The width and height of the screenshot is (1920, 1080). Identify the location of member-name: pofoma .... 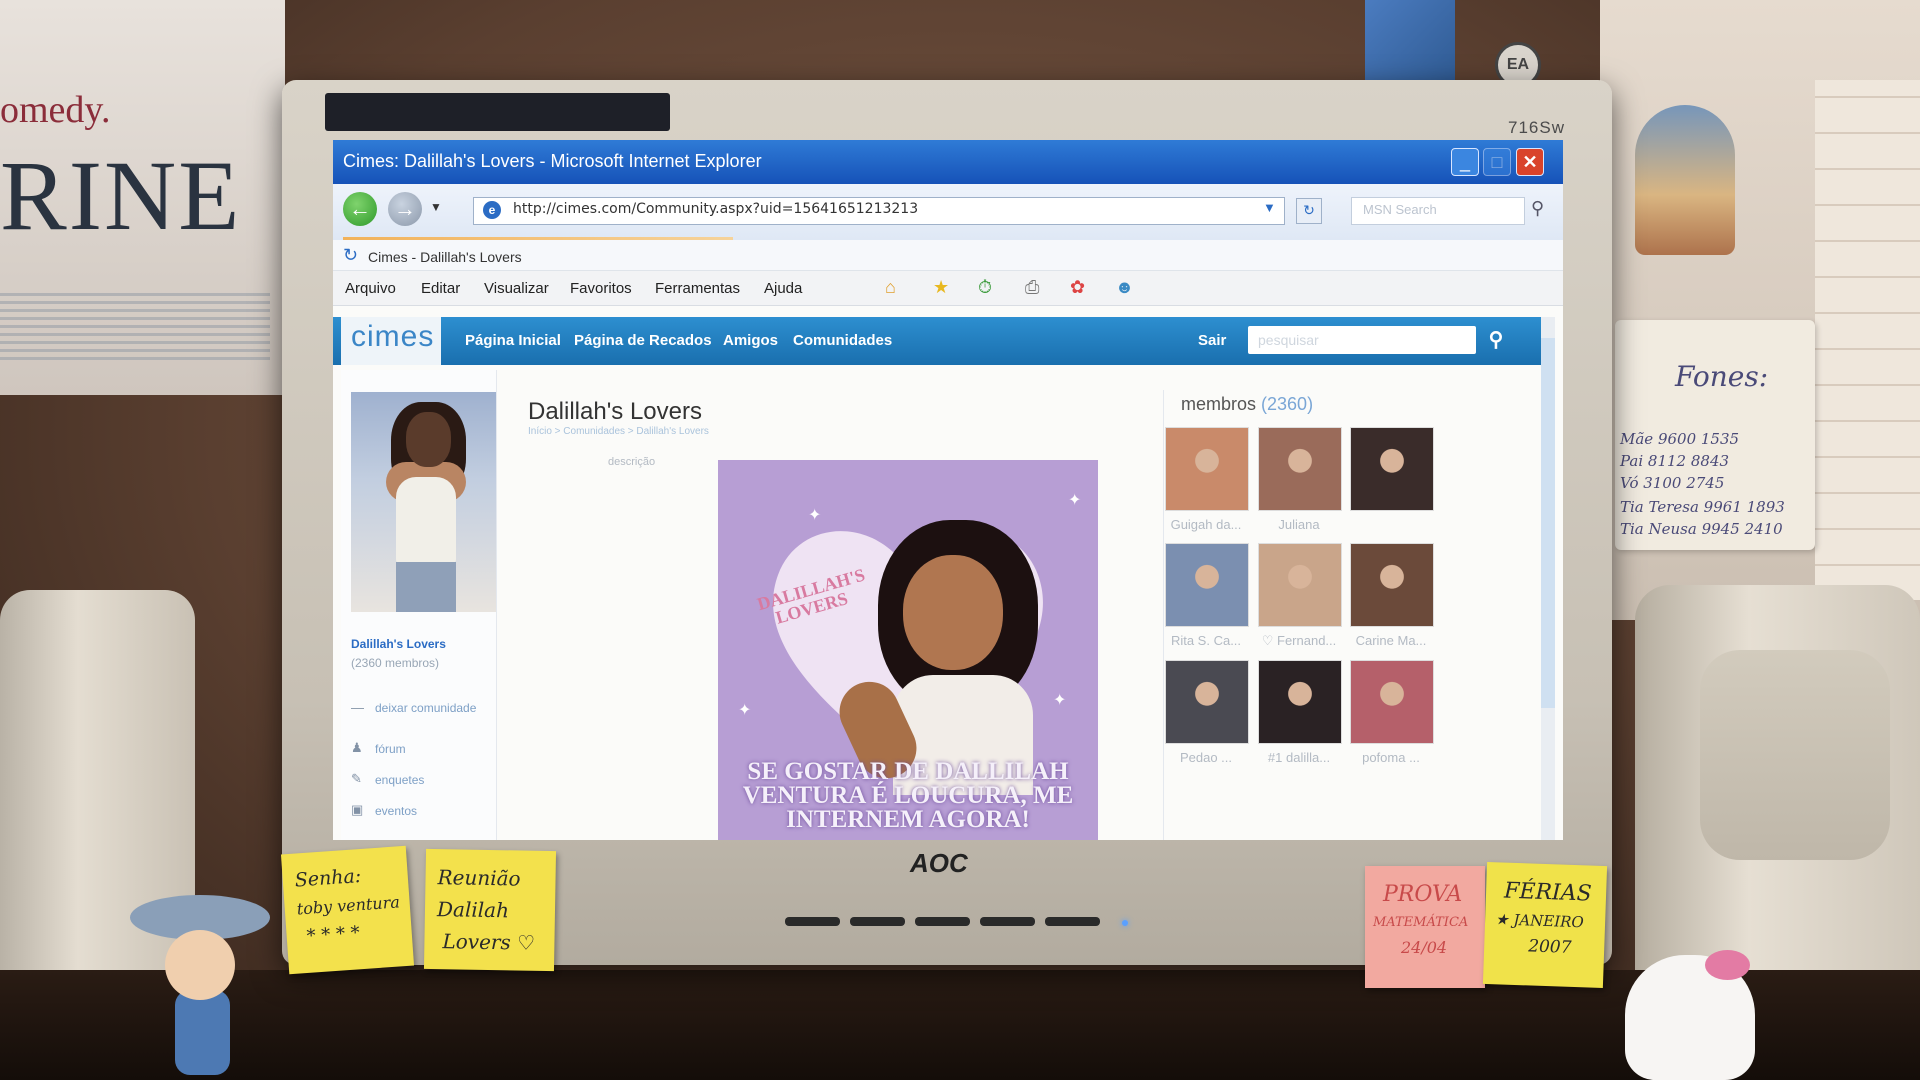
(1391, 757).